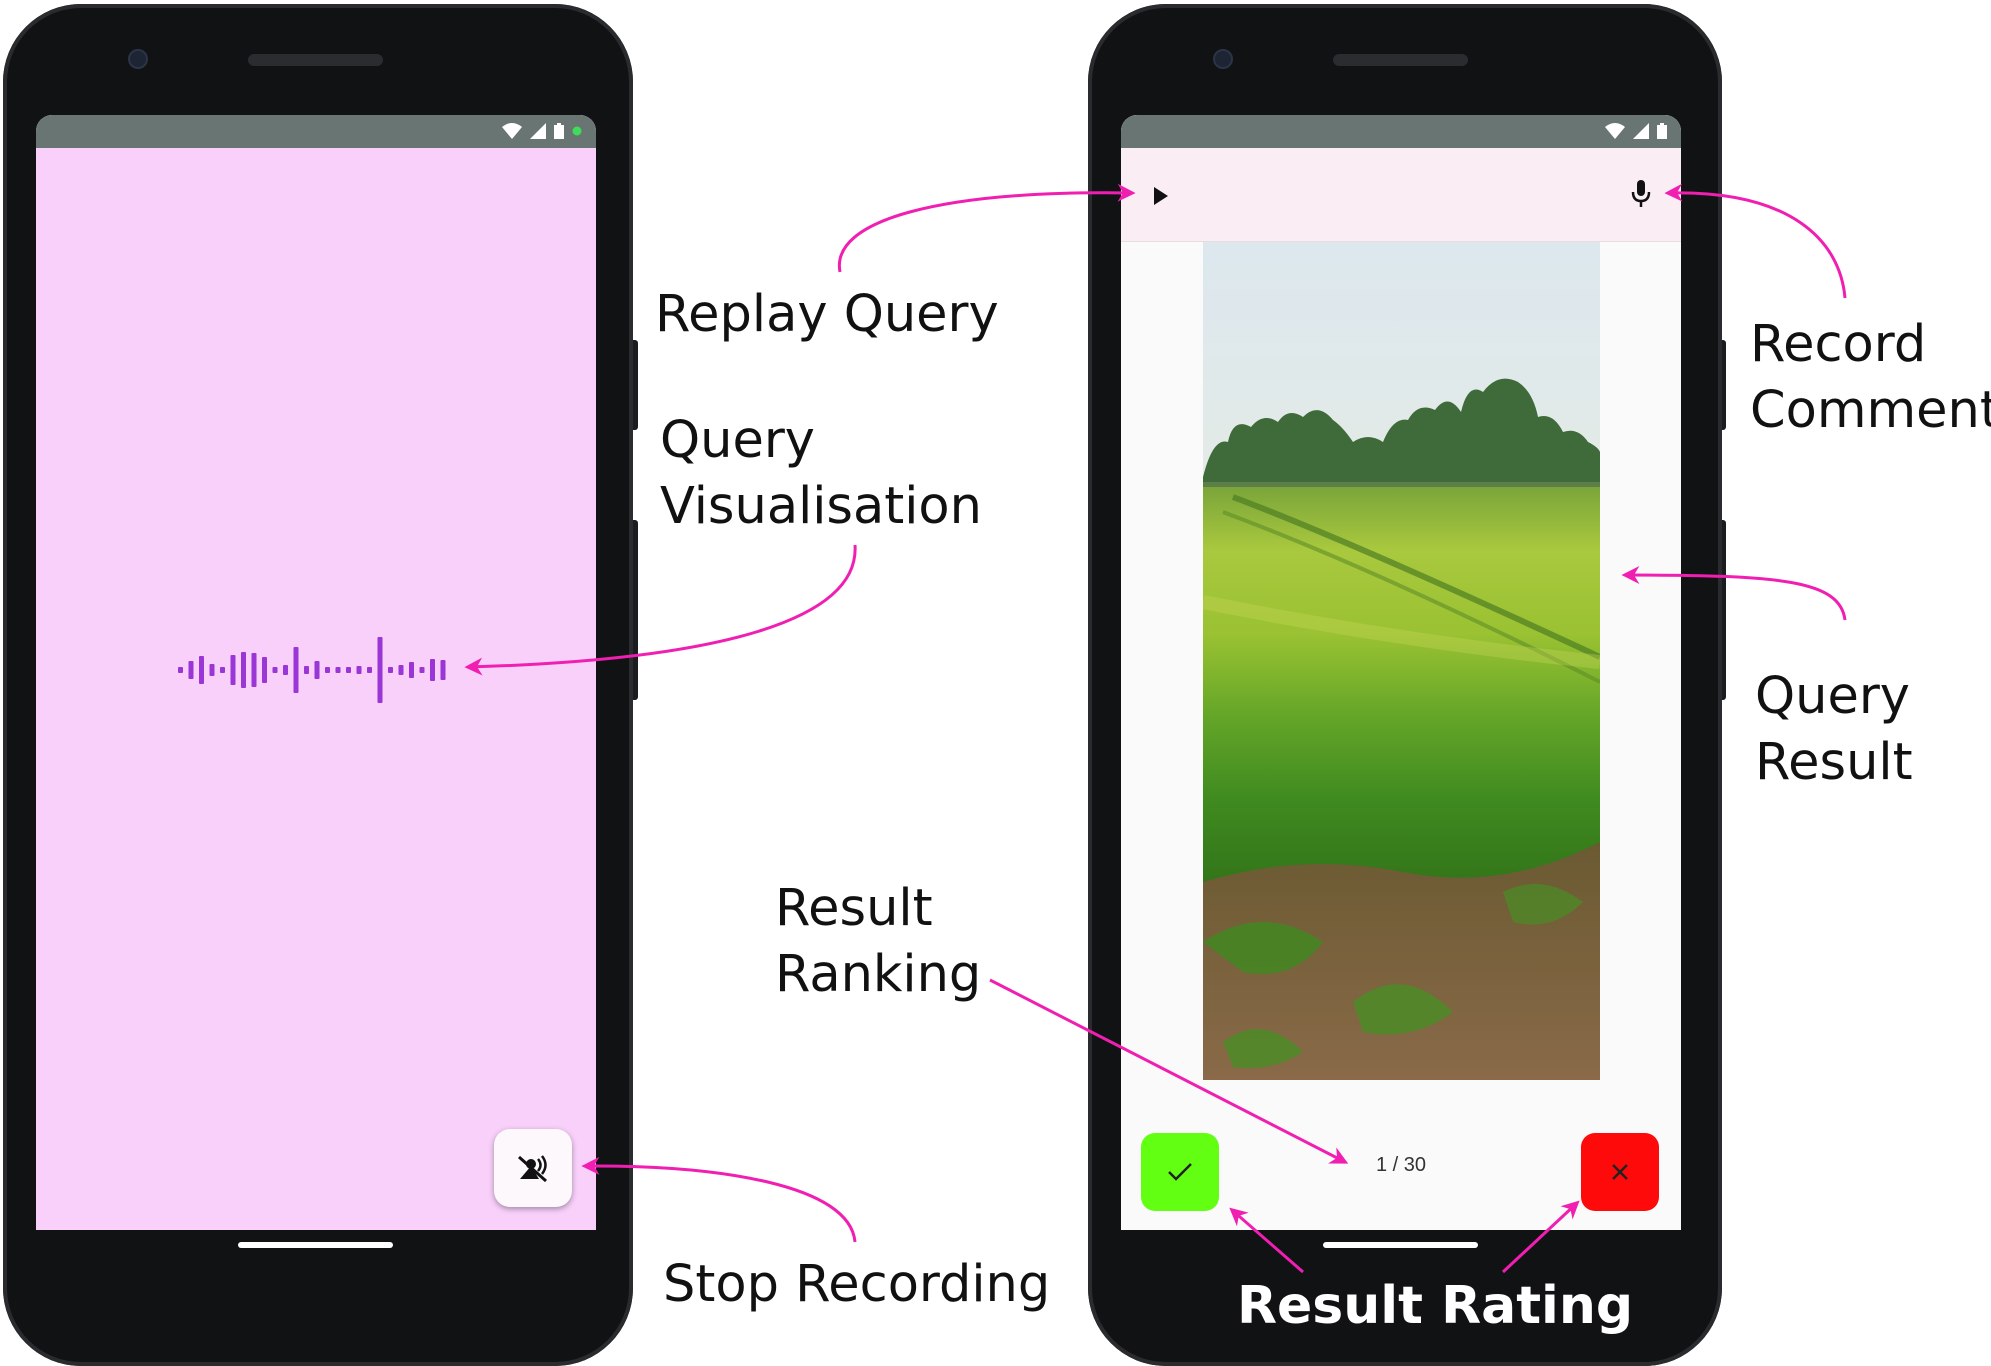 The image size is (1991, 1366). Describe the element at coordinates (138, 59) in the screenshot. I see `left-phone-camera` at that location.